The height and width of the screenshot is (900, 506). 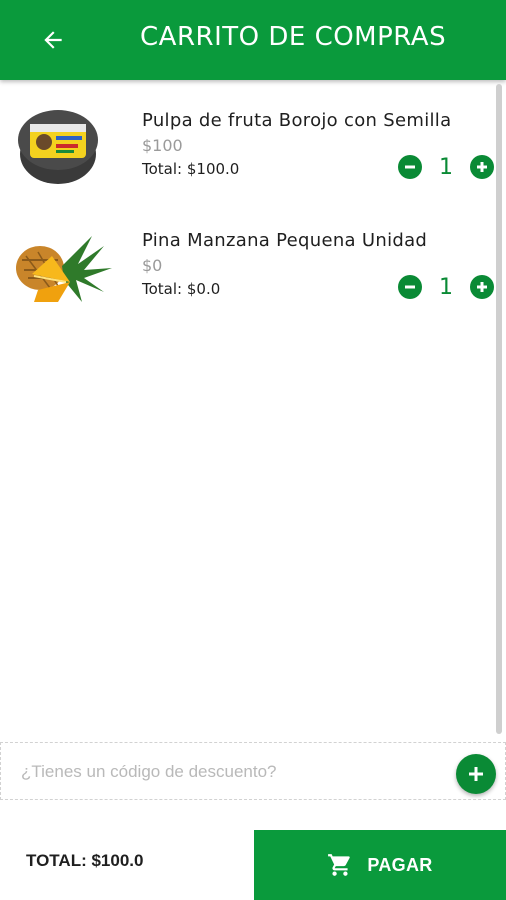 What do you see at coordinates (65, 146) in the screenshot?
I see `product-image-borojo` at bounding box center [65, 146].